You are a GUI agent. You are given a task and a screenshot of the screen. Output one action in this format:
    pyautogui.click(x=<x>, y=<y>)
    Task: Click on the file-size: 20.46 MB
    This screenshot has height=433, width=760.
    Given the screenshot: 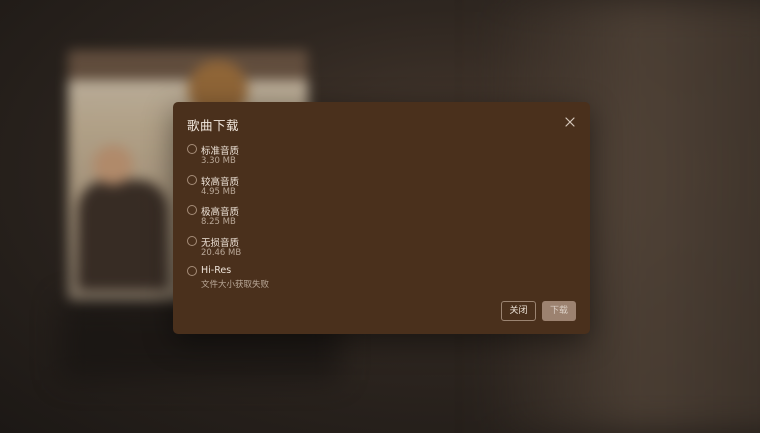 What is the action you would take?
    pyautogui.click(x=221, y=252)
    